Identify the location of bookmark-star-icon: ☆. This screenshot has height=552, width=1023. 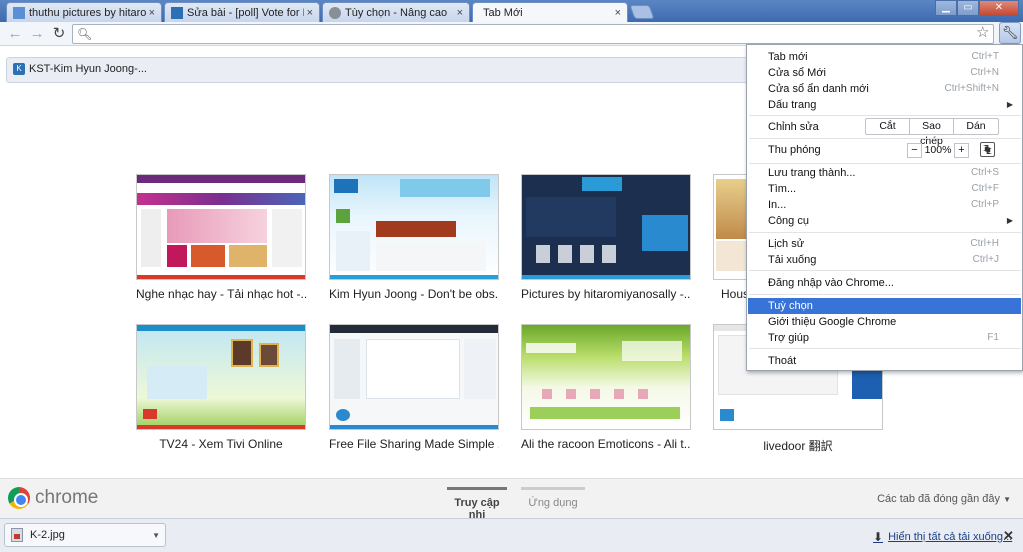
(982, 33).